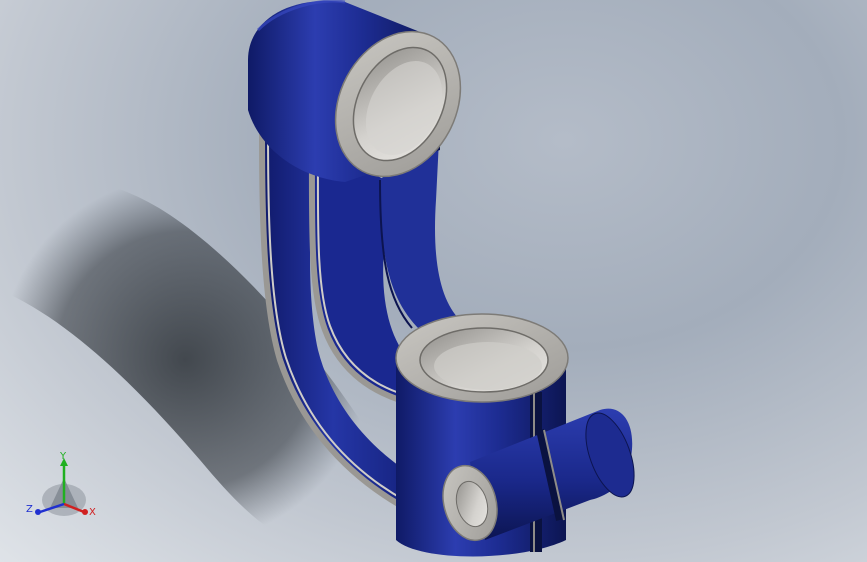  I want to click on triad-z-label: Z, so click(29, 509).